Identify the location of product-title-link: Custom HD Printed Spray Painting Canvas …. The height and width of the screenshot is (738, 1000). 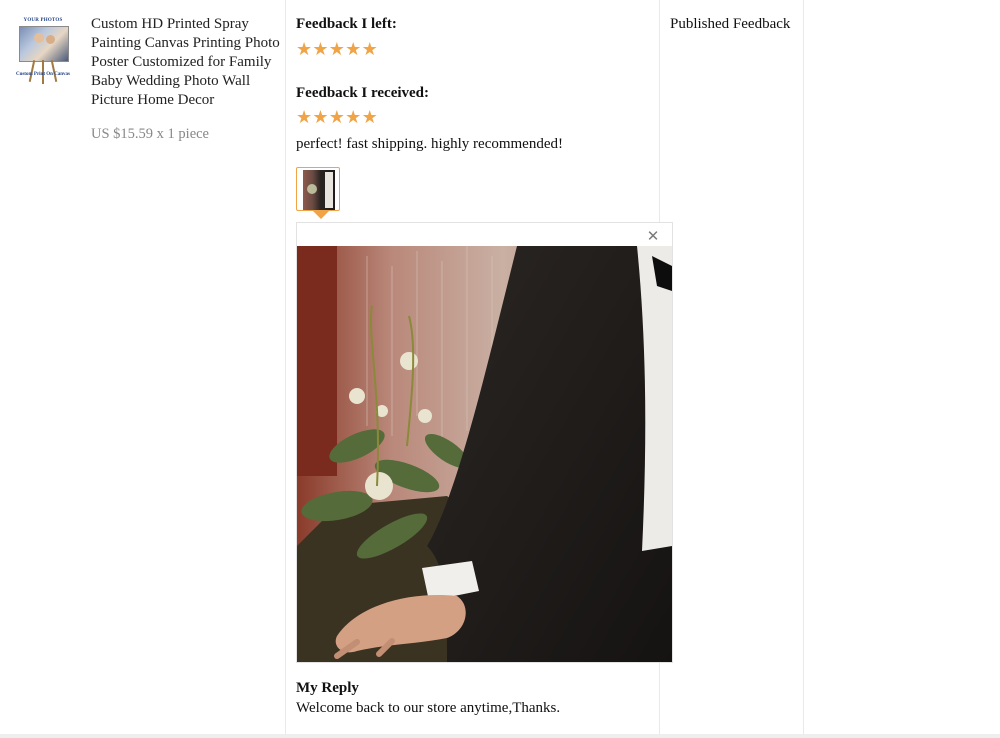
(186, 62).